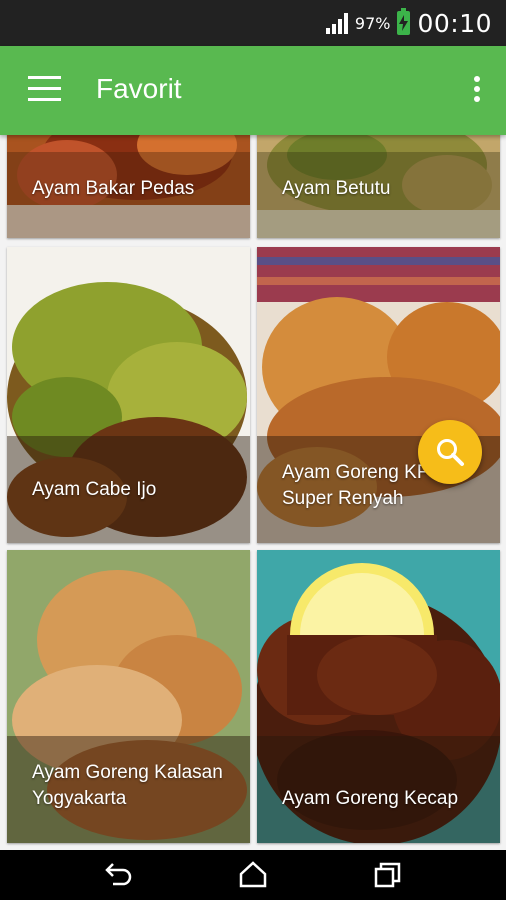 This screenshot has width=506, height=900. Describe the element at coordinates (94, 489) in the screenshot. I see `recipe-name: Ayam Cabe Ijo` at that location.